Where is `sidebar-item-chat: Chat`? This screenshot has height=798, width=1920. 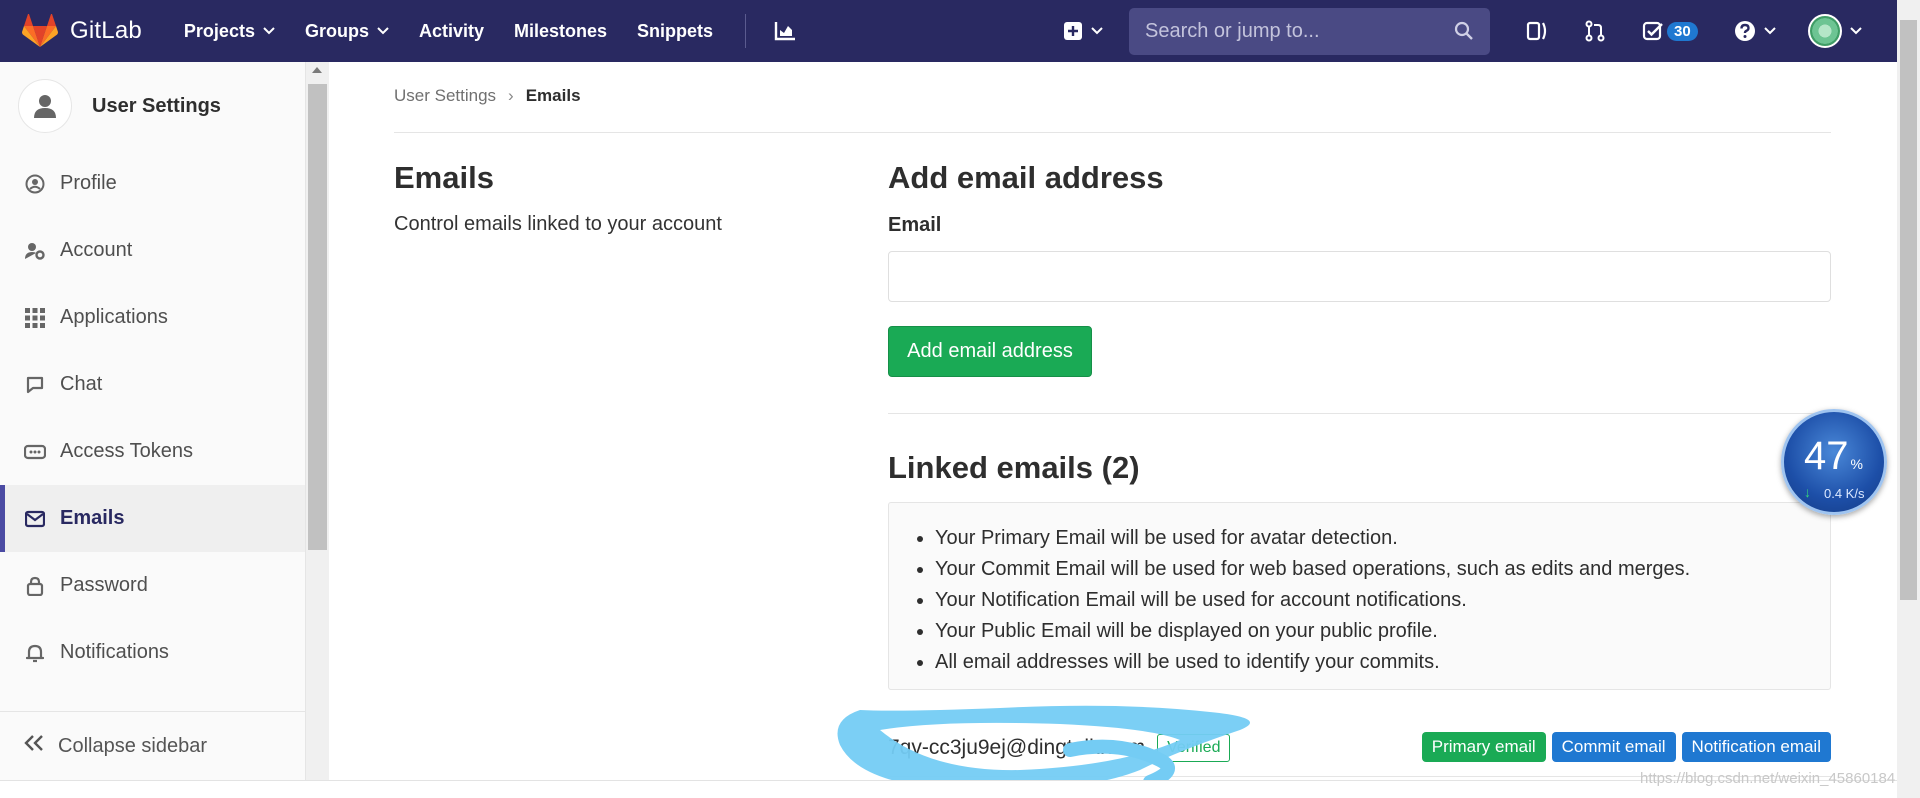 sidebar-item-chat: Chat is located at coordinates (152, 384).